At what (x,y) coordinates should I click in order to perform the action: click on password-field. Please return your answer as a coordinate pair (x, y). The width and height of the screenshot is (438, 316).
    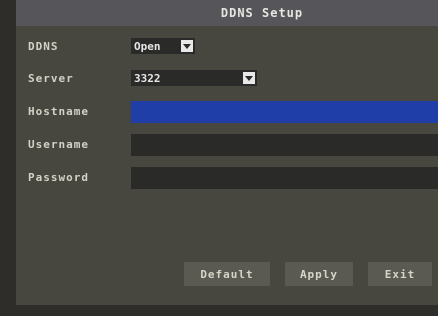
    Looking at the image, I should click on (284, 178).